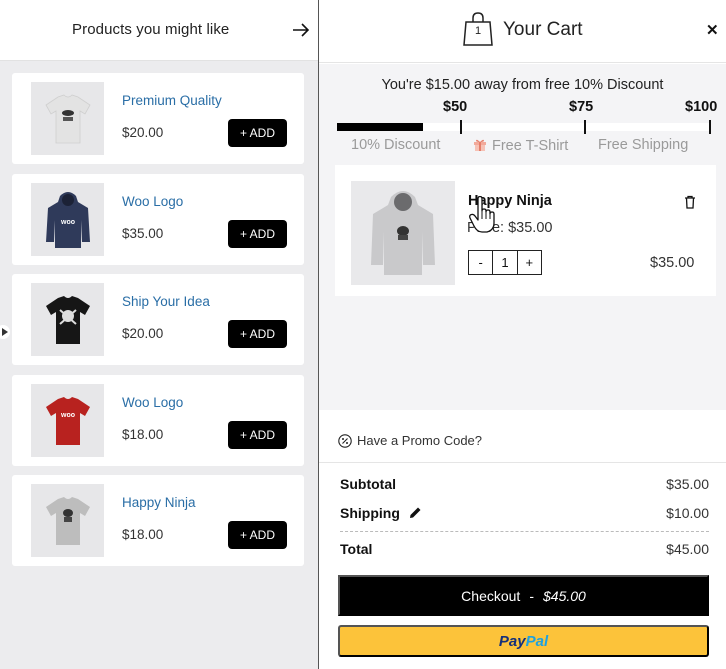 The image size is (726, 669). What do you see at coordinates (172, 100) in the screenshot?
I see `product-name: Premium Quality` at bounding box center [172, 100].